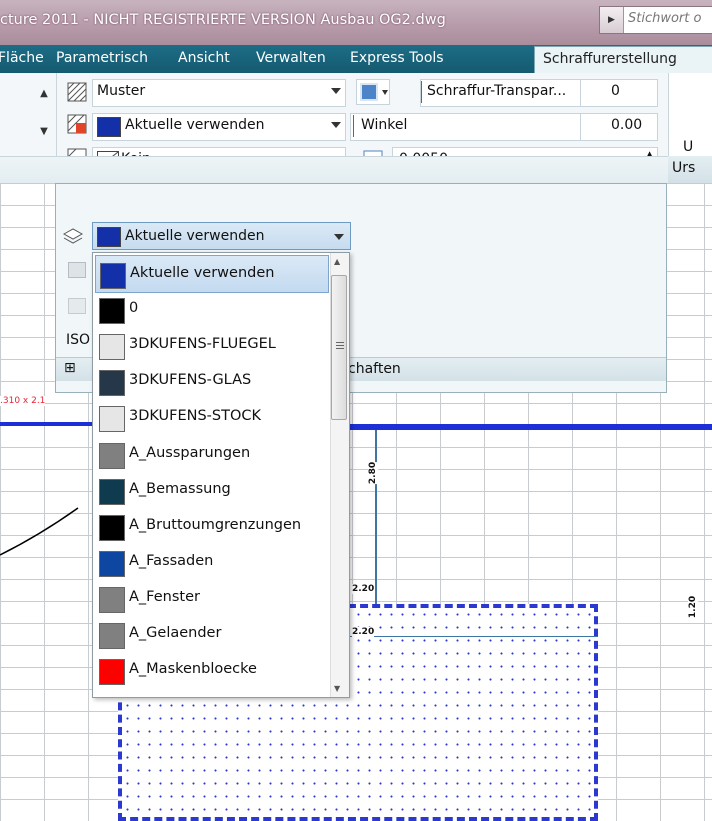 The height and width of the screenshot is (821, 712). I want to click on help-search-box: ▶ Stichwort o, so click(655, 20).